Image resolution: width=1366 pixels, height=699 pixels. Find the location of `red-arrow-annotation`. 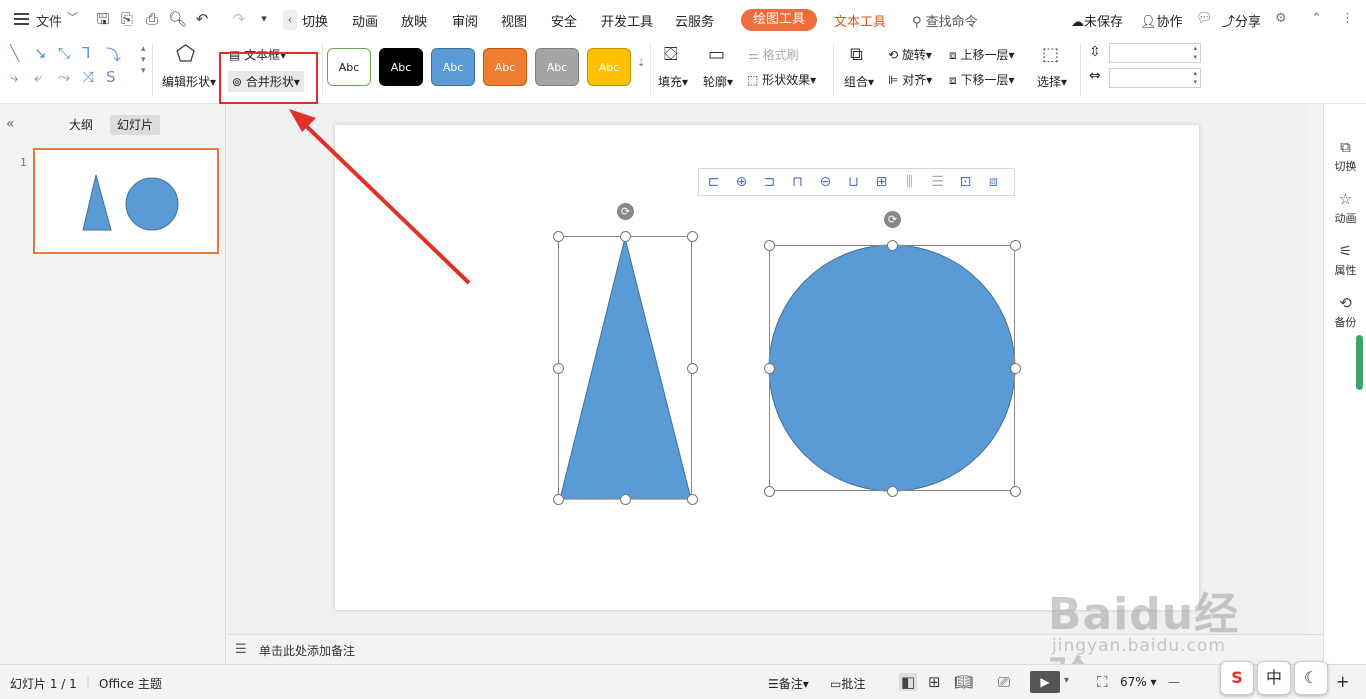

red-arrow-annotation is located at coordinates (384, 201).